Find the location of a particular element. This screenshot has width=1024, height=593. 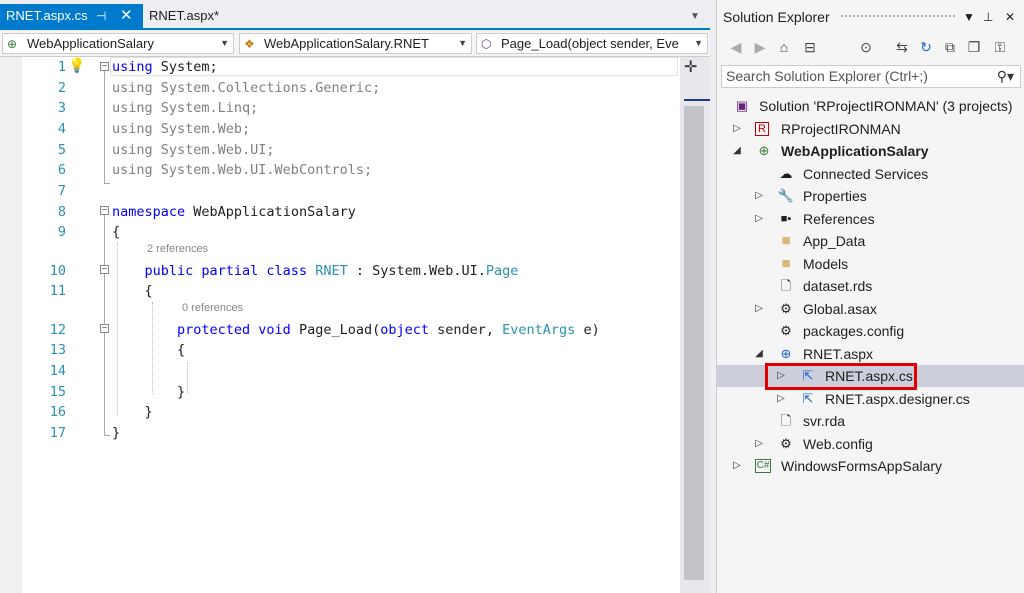

member-dropdown: ⬡ Page_Load(object sender, Eve ▼ is located at coordinates (592, 43).